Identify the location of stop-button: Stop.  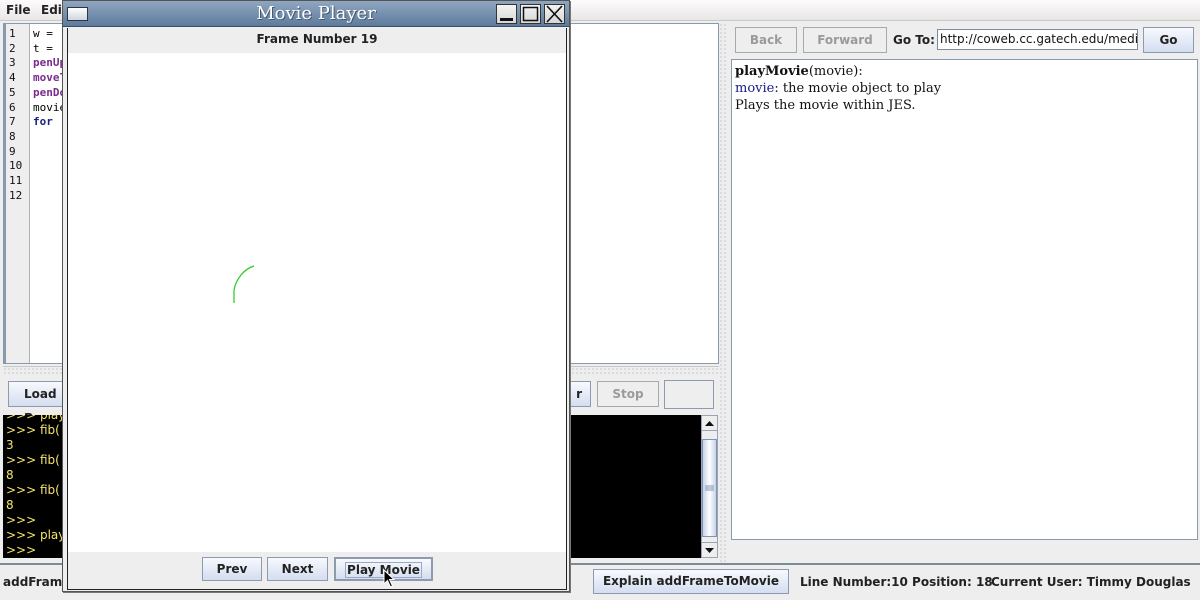
(628, 394).